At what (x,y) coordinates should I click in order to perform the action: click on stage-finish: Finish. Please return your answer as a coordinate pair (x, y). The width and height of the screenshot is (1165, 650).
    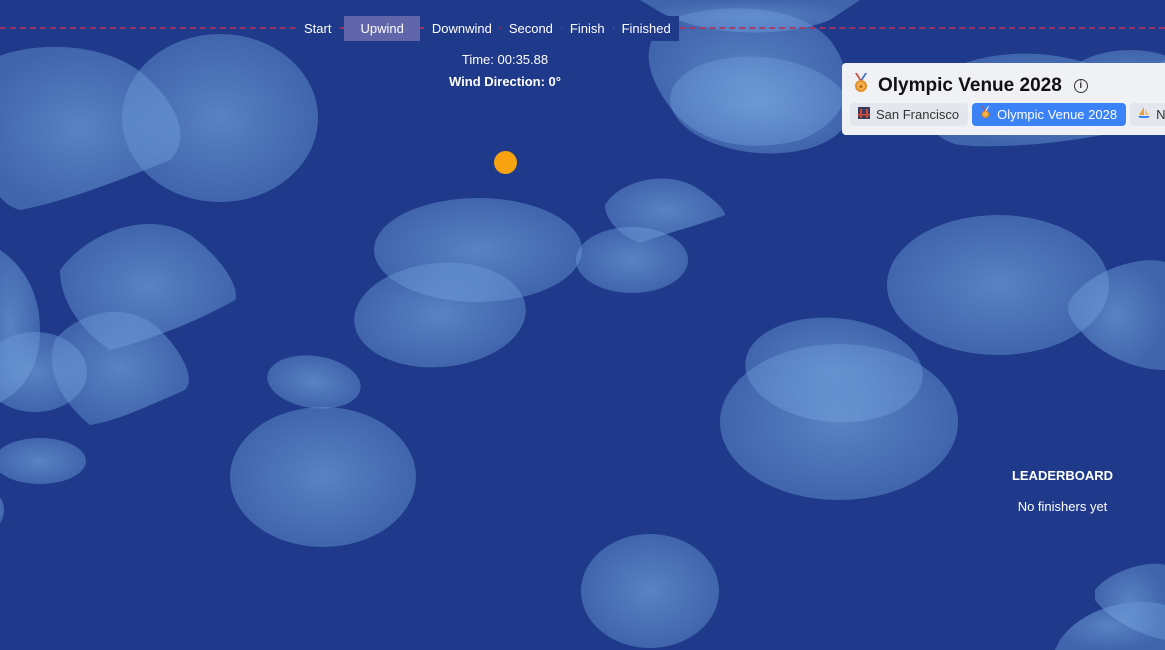
    Looking at the image, I should click on (587, 28).